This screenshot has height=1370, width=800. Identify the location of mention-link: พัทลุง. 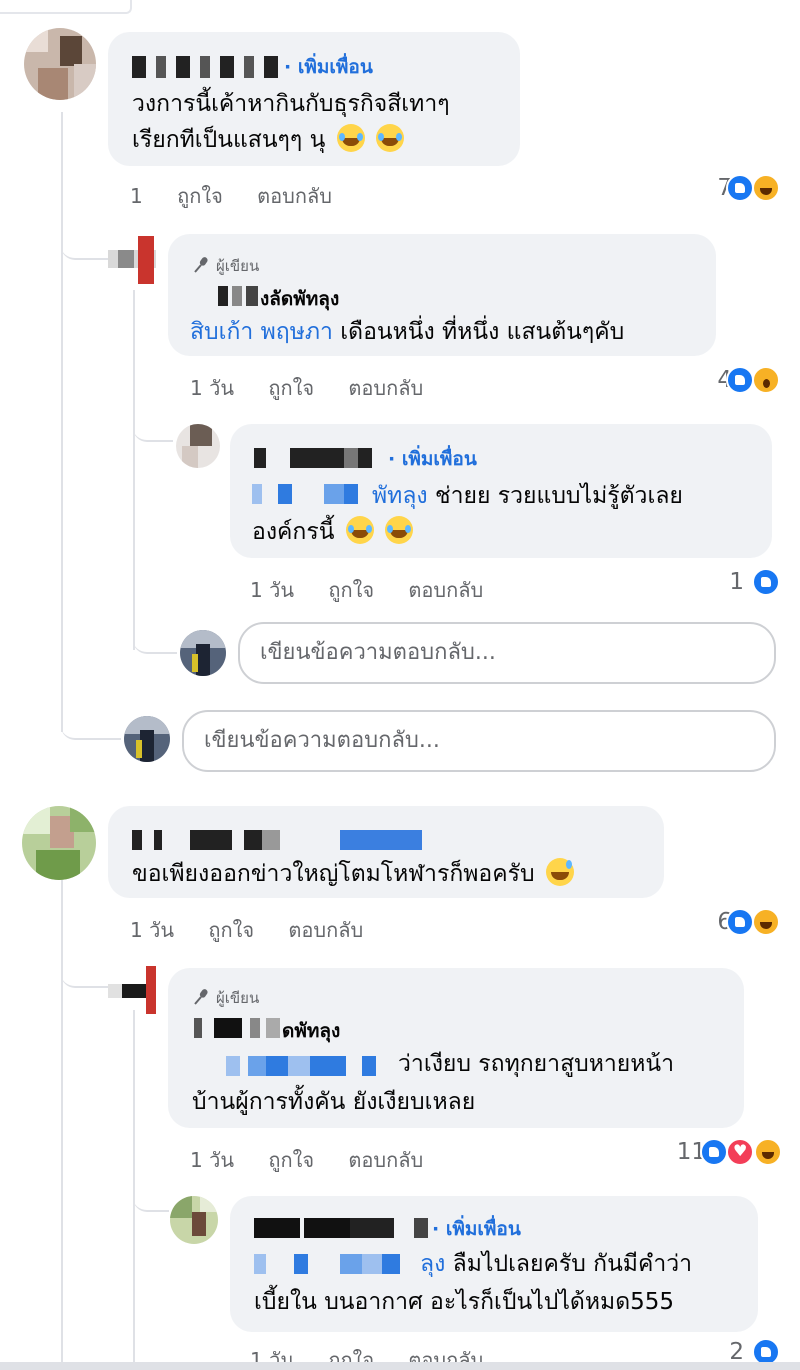
(400, 496).